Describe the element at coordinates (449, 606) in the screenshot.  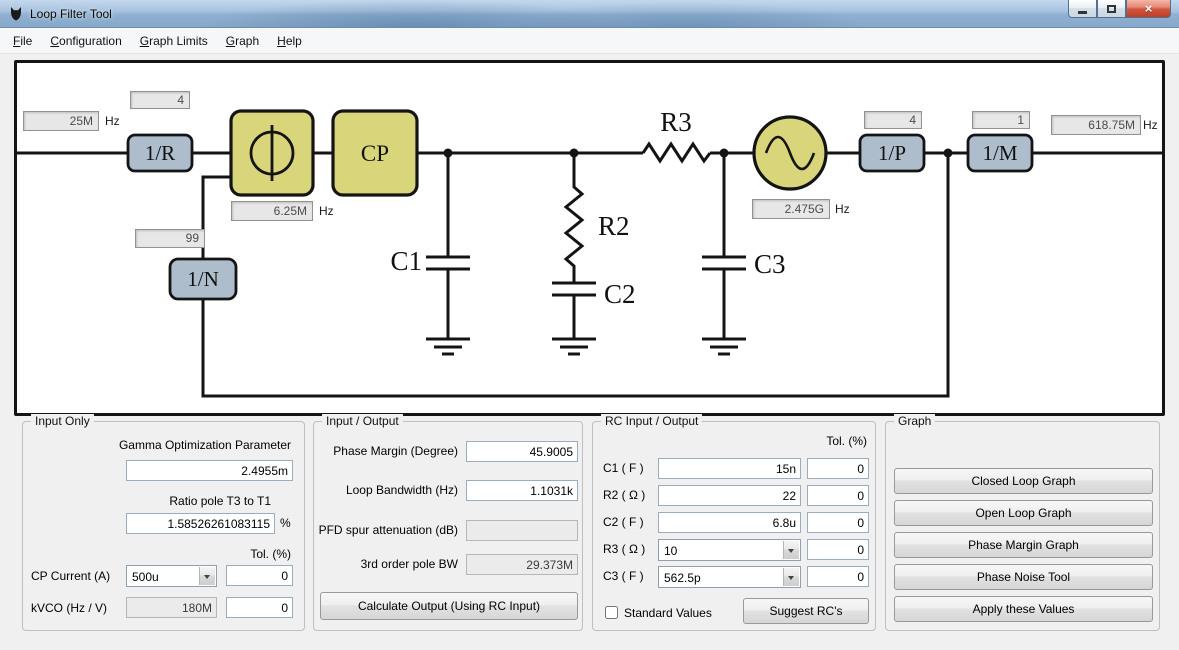
I see `calculate-output-button: Calculate Output (Using RC Input)` at that location.